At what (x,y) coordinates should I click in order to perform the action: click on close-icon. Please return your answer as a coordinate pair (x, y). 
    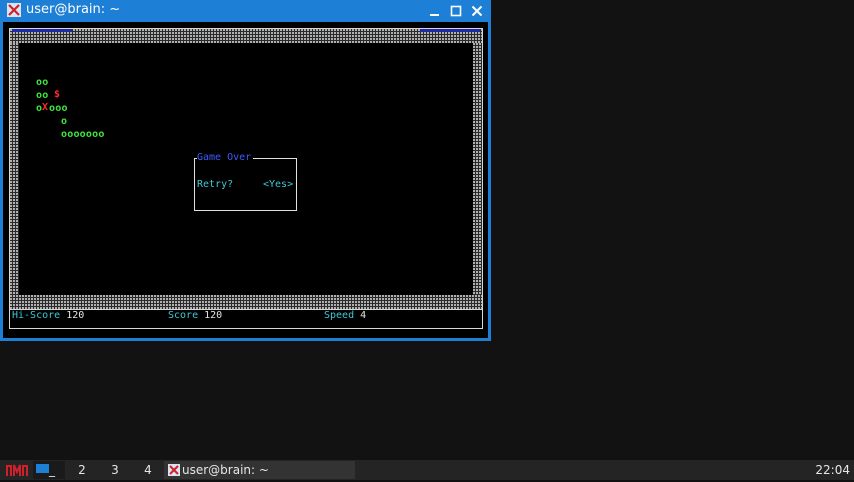
    Looking at the image, I should click on (477, 11).